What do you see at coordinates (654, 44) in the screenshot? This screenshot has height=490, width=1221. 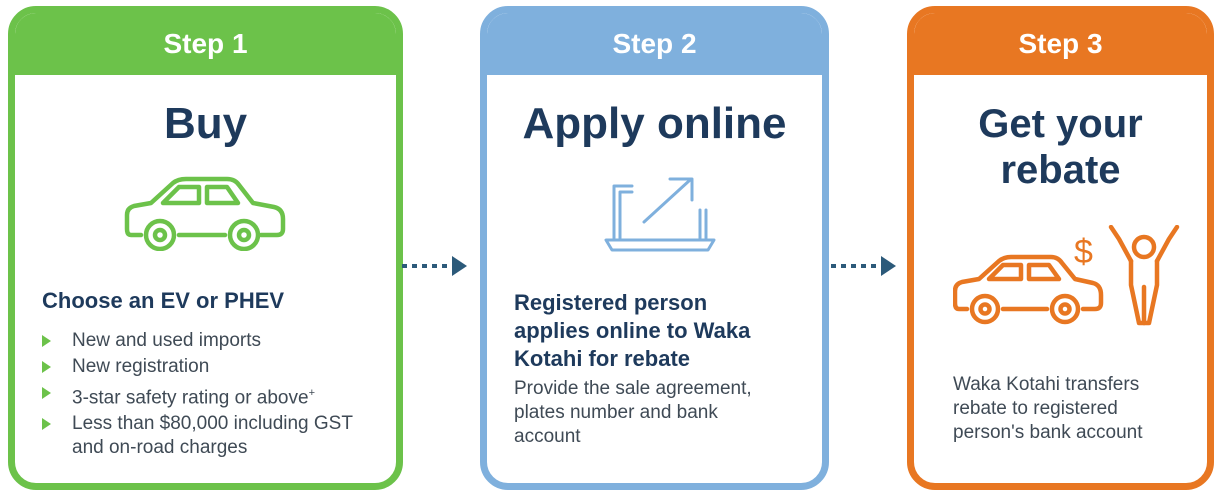 I see `step-2-header: Step 2` at bounding box center [654, 44].